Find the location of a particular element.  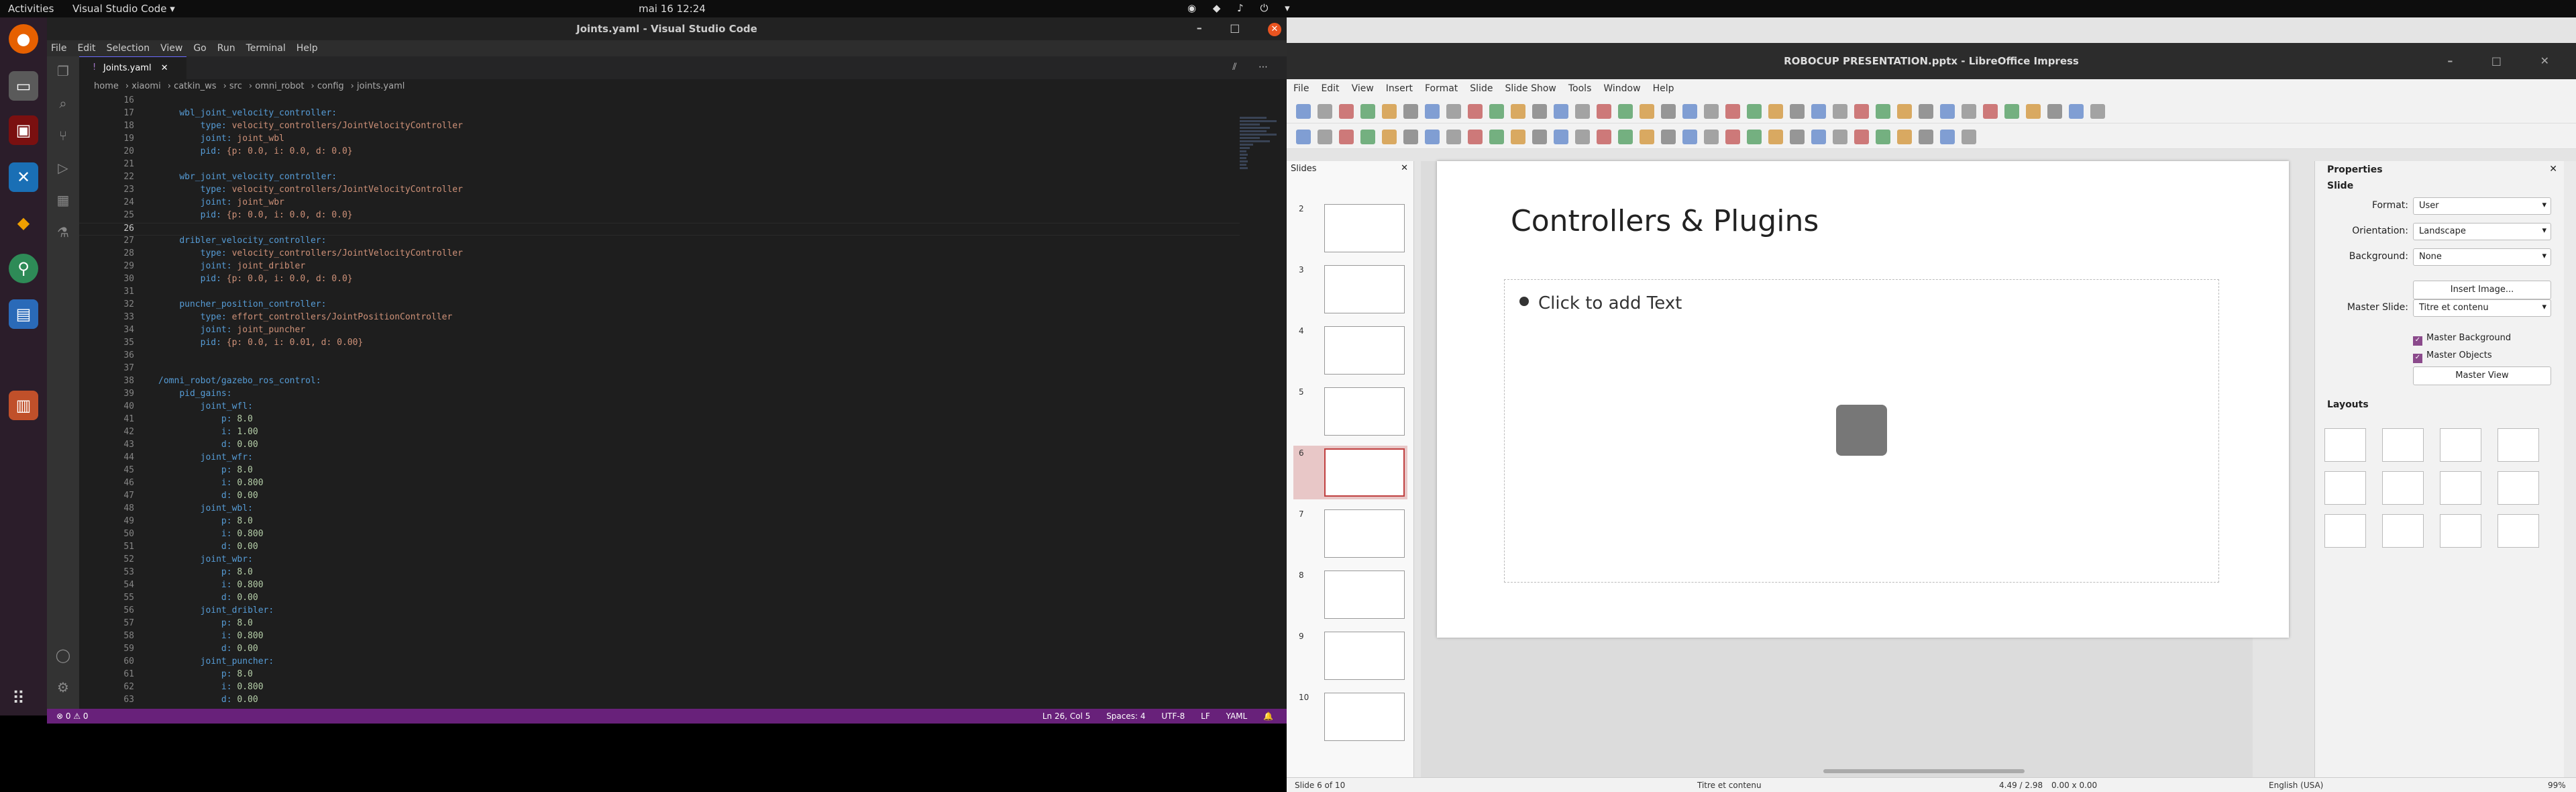

code-line: 21 is located at coordinates (659, 165).